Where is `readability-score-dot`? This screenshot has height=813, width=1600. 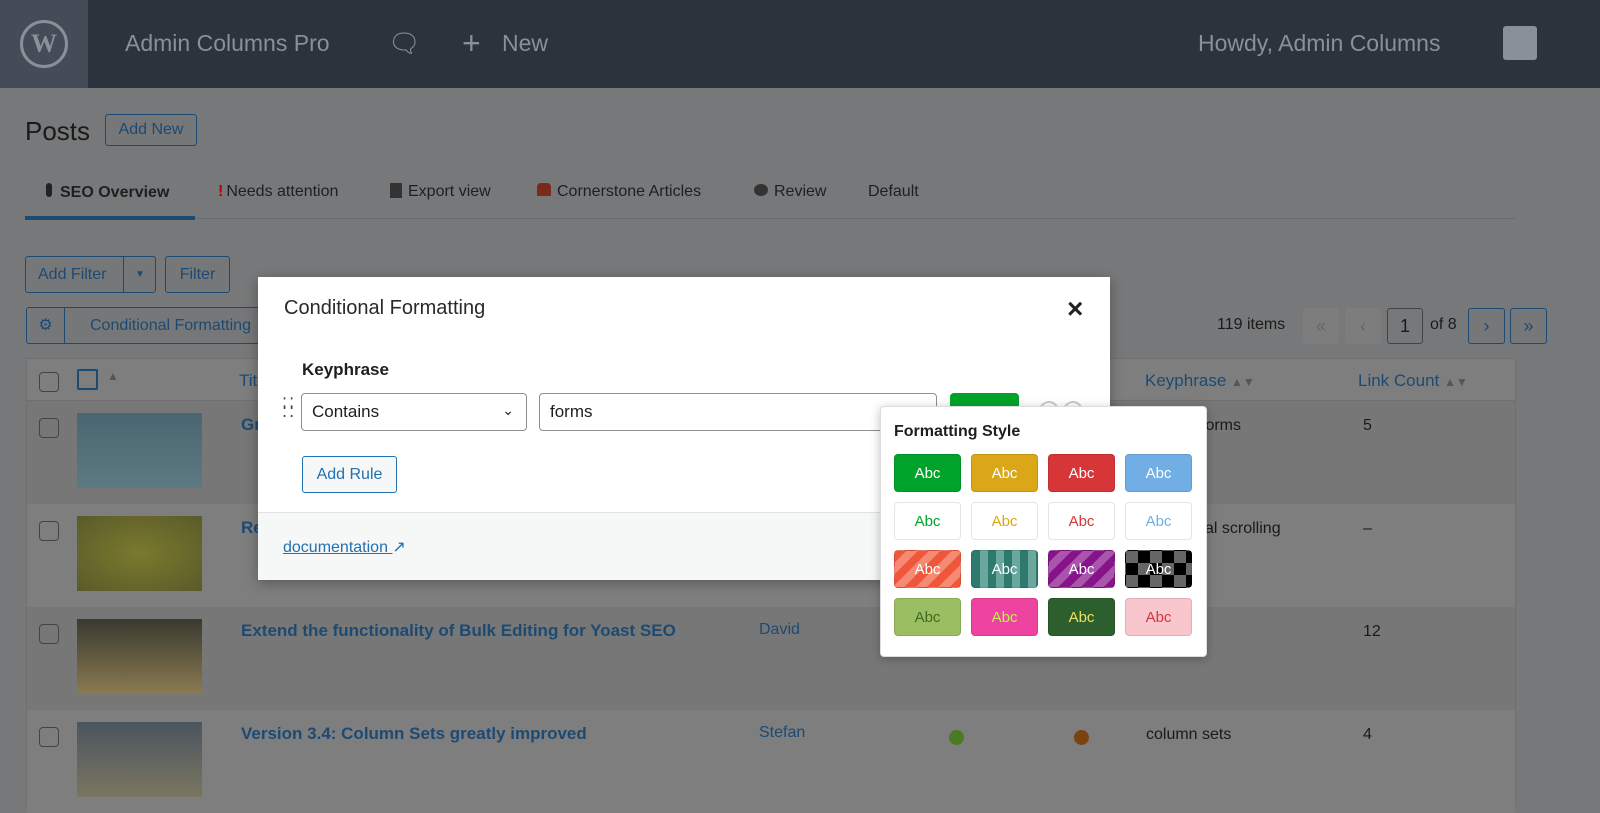 readability-score-dot is located at coordinates (1081, 737).